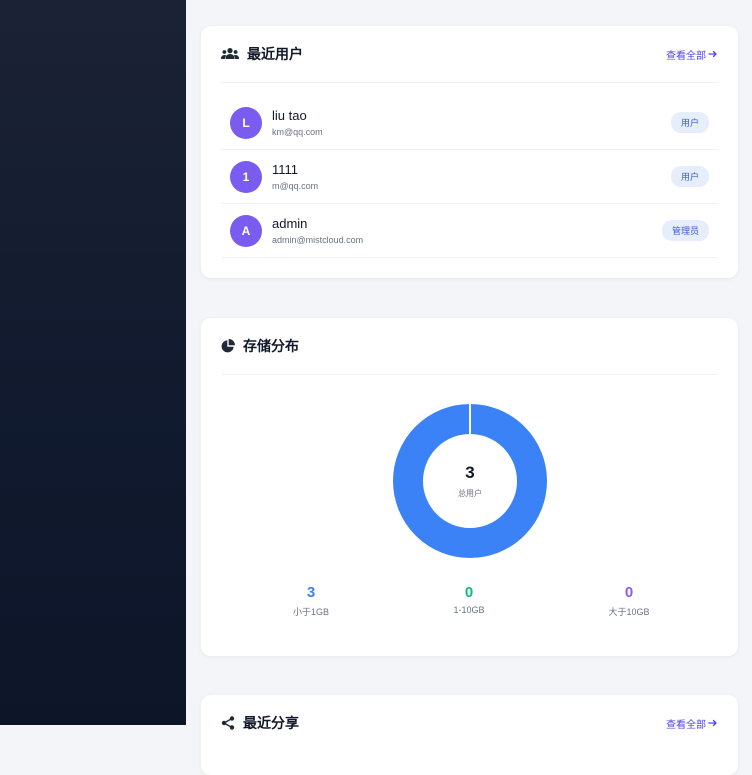 The image size is (752, 775). I want to click on user-name: admin, so click(290, 223).